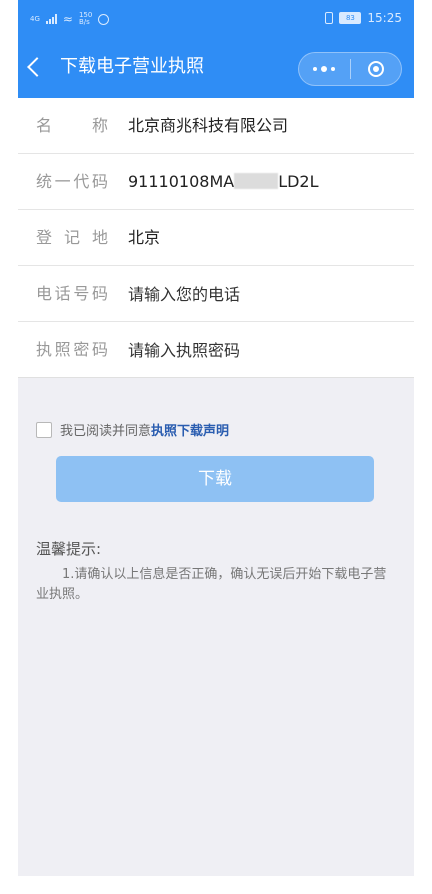 This screenshot has width=432, height=894. I want to click on region-label: 登 记 地, so click(72, 237).